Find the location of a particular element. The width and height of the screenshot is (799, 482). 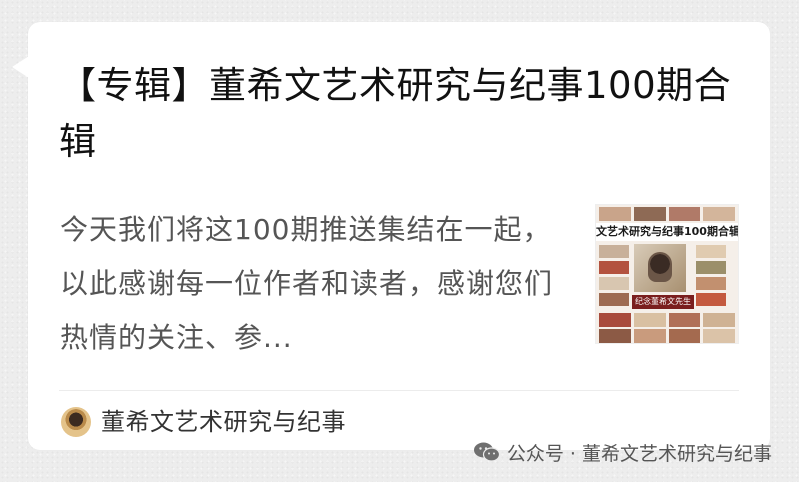

article-thumbnail: 文艺术研究与纪事100期合辑 纪念董希文先生 is located at coordinates (667, 274).